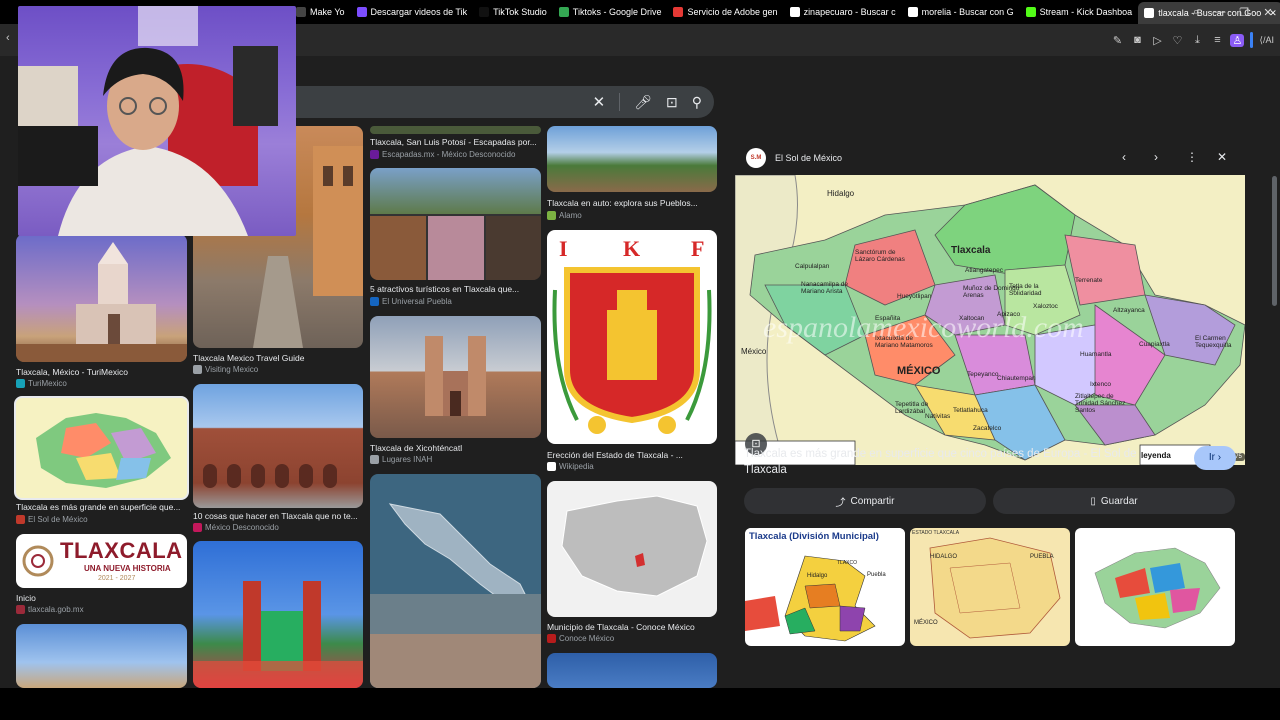 The width and height of the screenshot is (1280, 720). I want to click on close-window-icon: ✕, so click(1268, 12).